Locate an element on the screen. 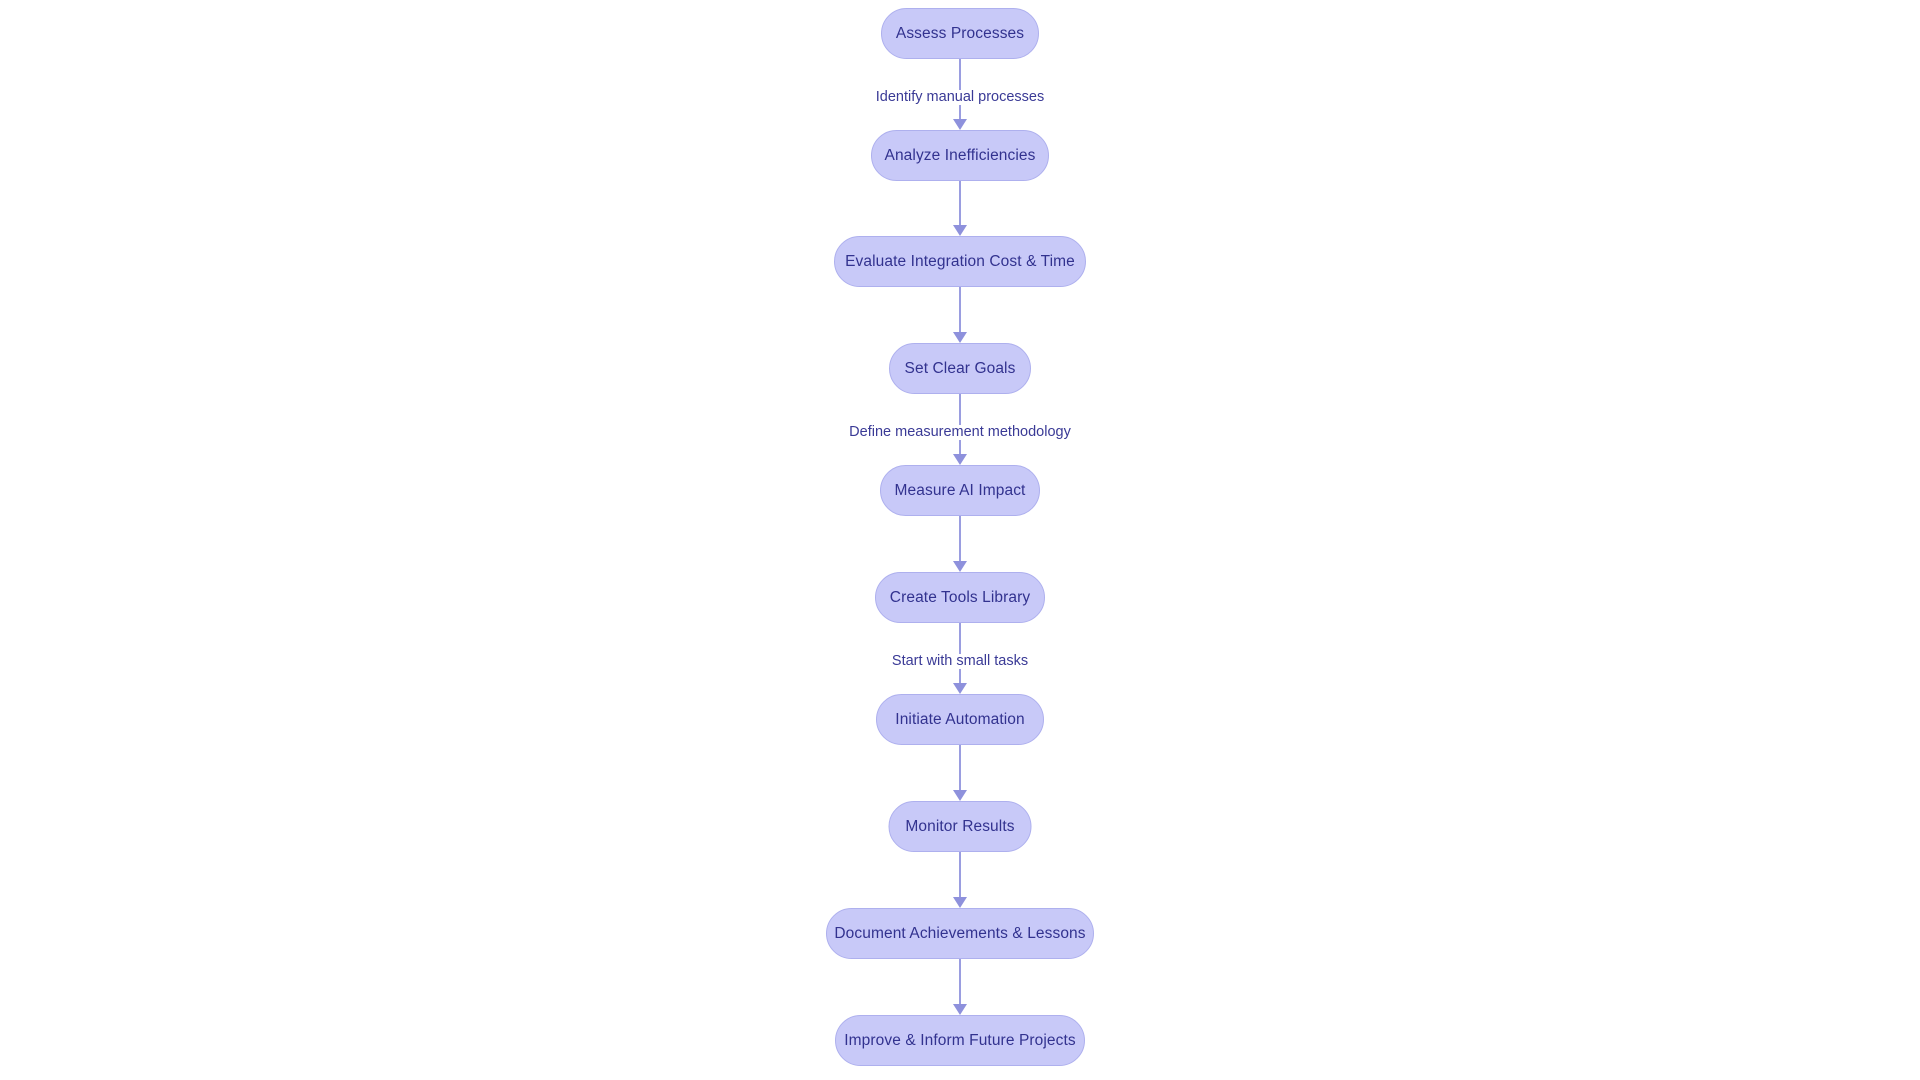 Image resolution: width=1920 pixels, height=1080 pixels. edge-label-e1: Identify manual processes is located at coordinates (960, 97).